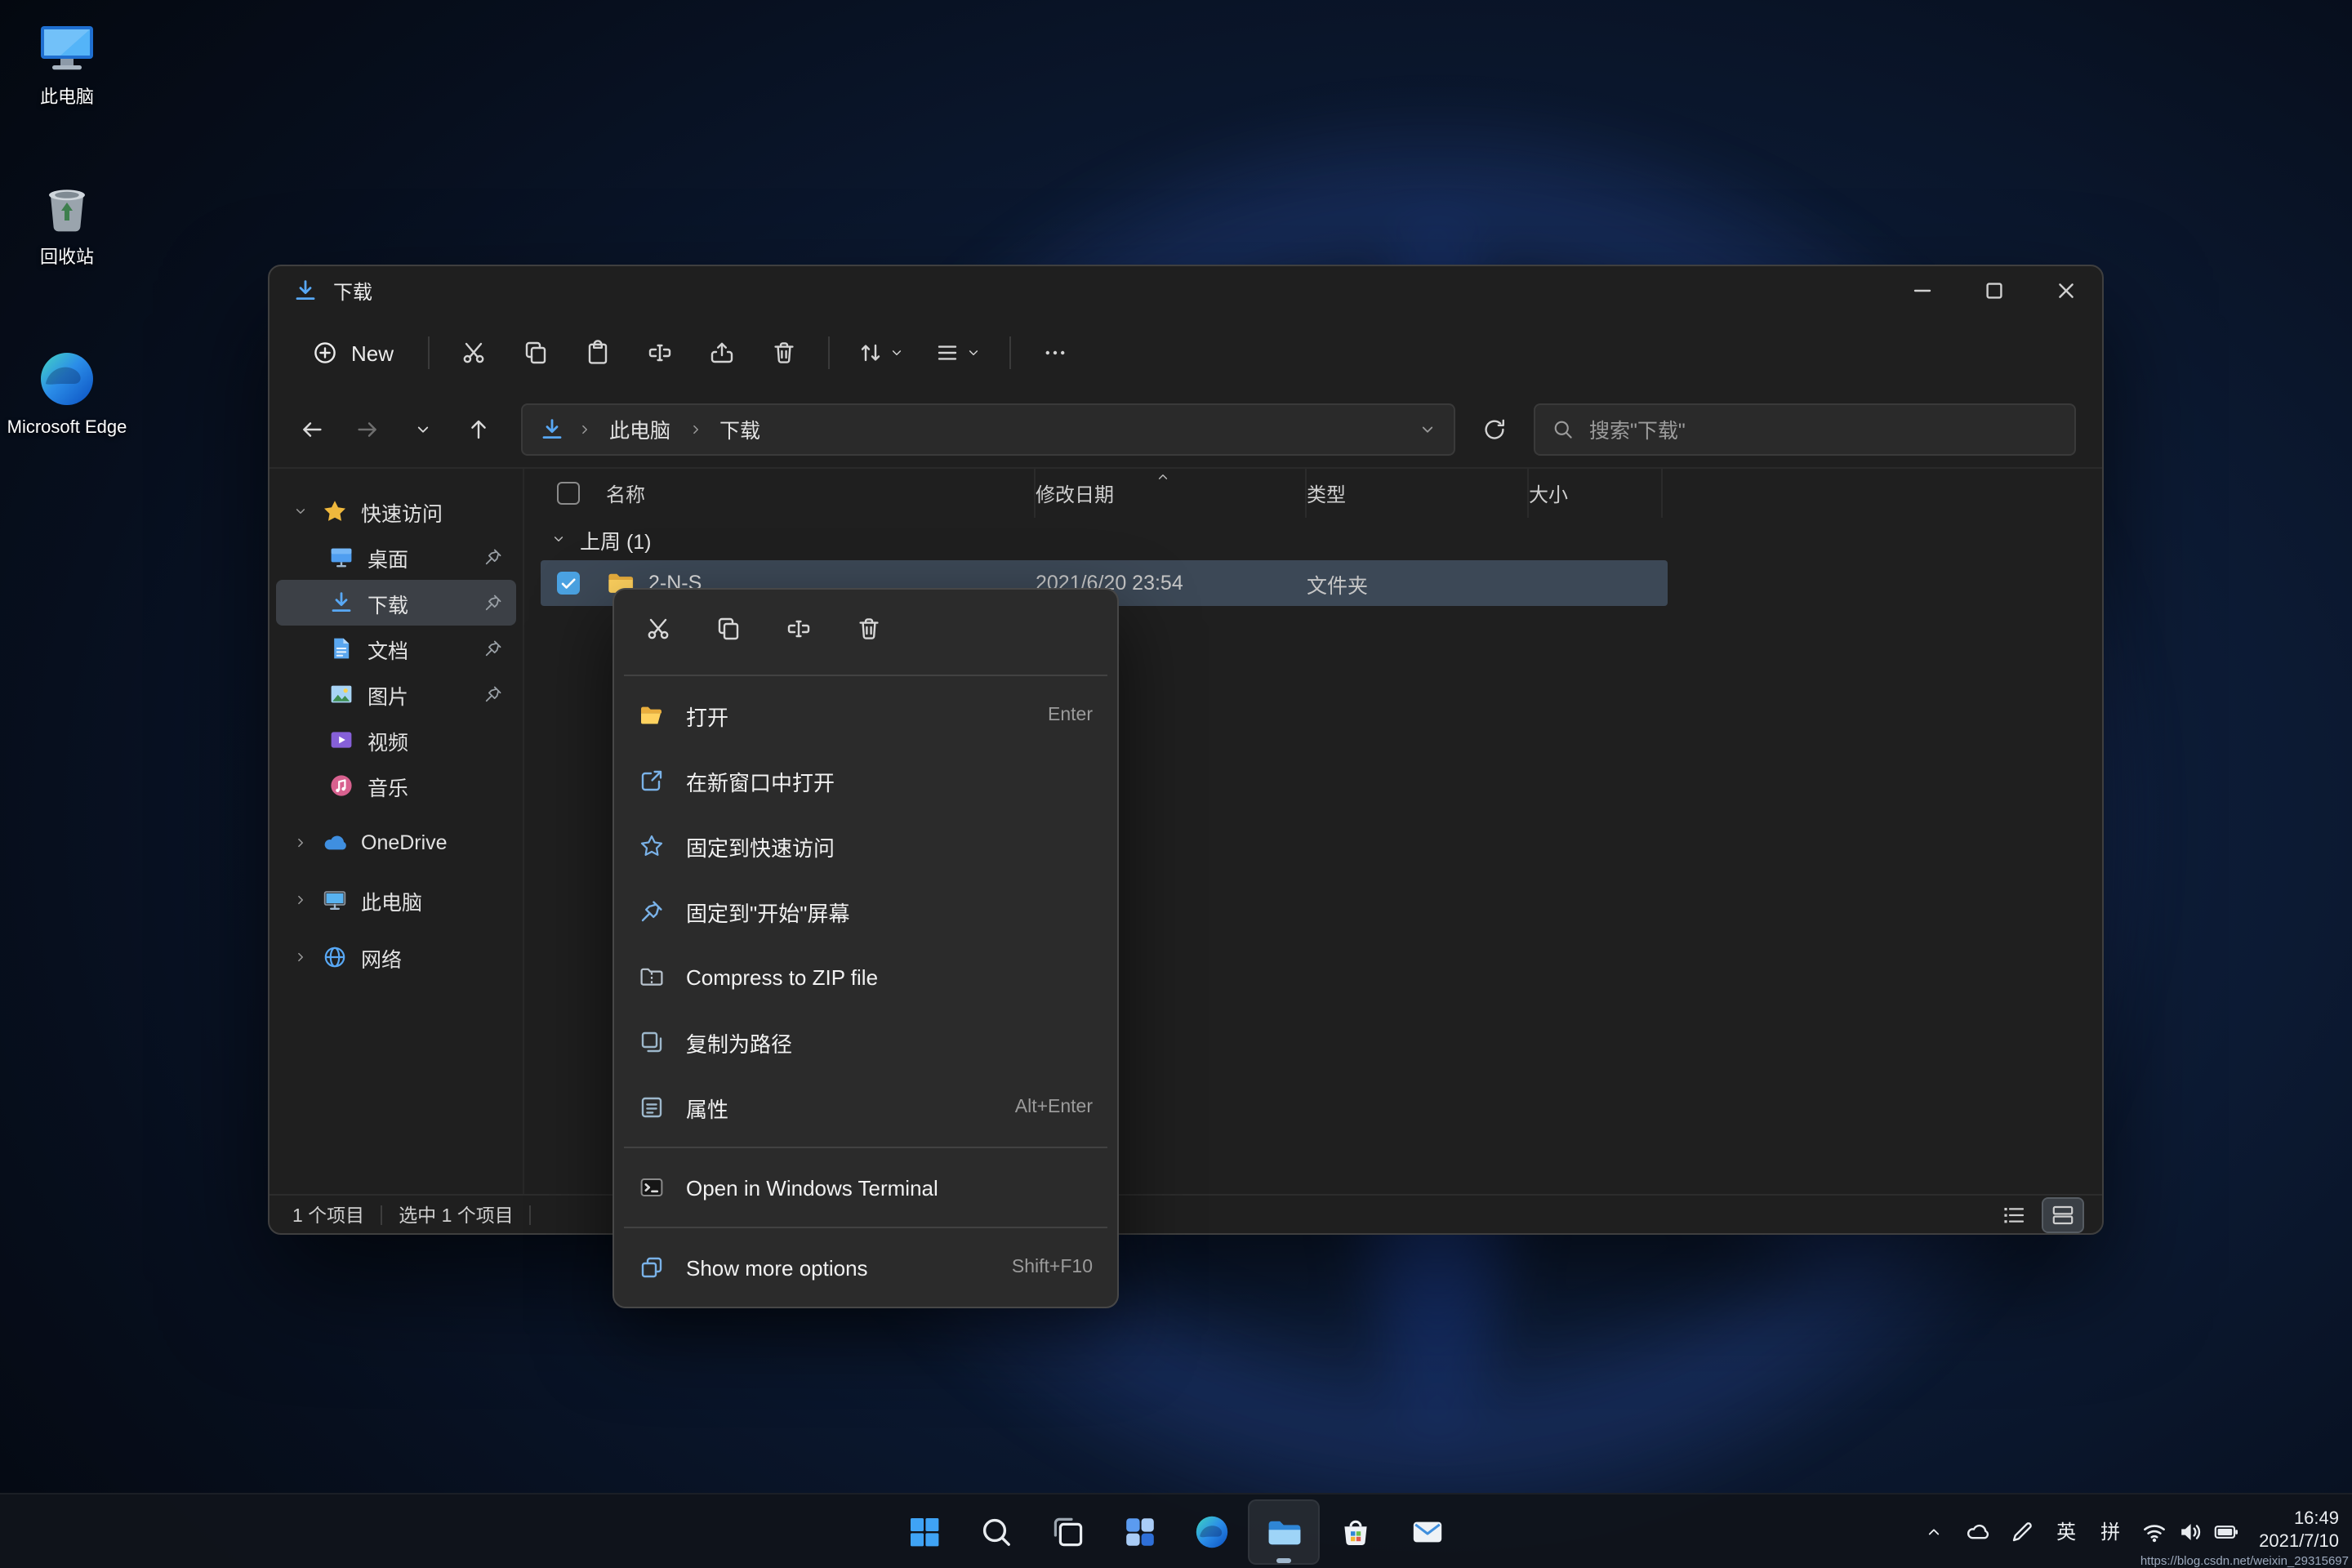 This screenshot has height=1568, width=2352. Describe the element at coordinates (1418, 494) in the screenshot. I see `column-header-type: 类型` at that location.